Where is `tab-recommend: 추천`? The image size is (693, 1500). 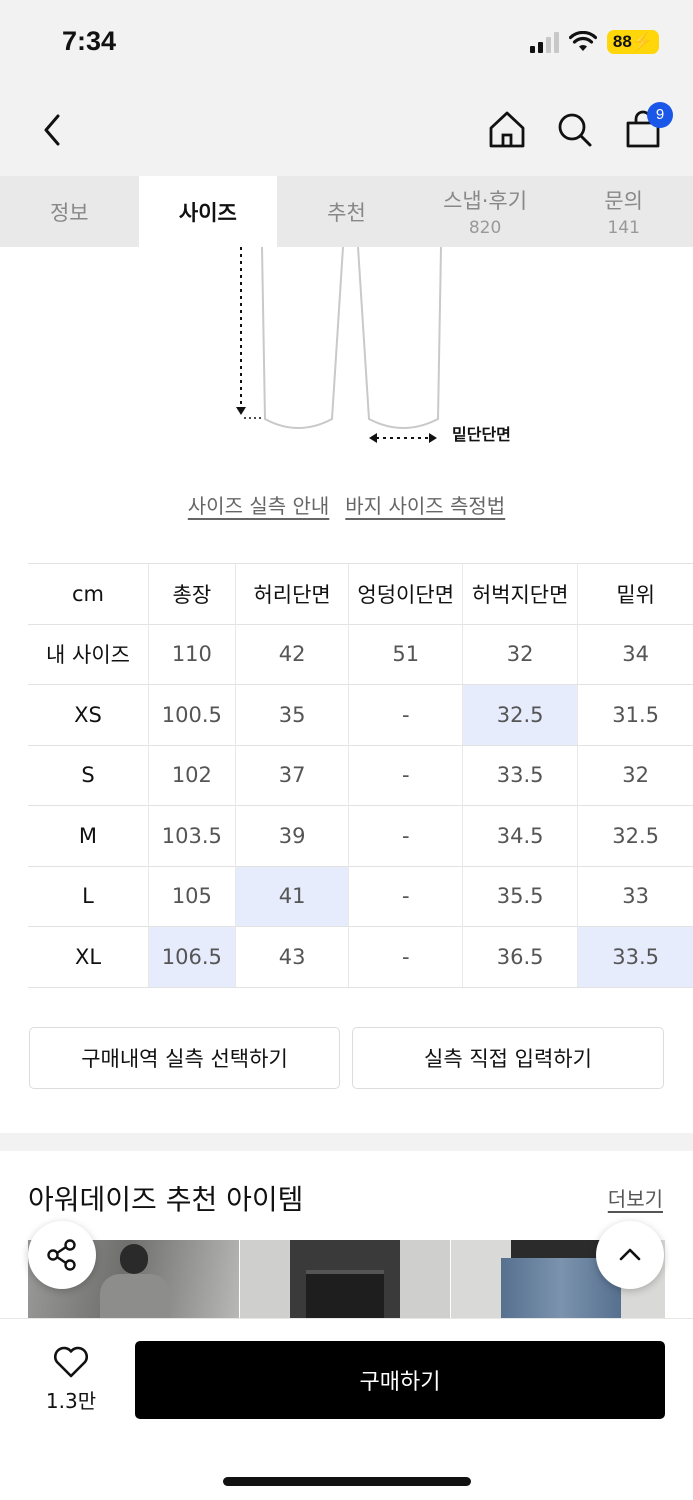
tab-recommend: 추천 is located at coordinates (346, 211).